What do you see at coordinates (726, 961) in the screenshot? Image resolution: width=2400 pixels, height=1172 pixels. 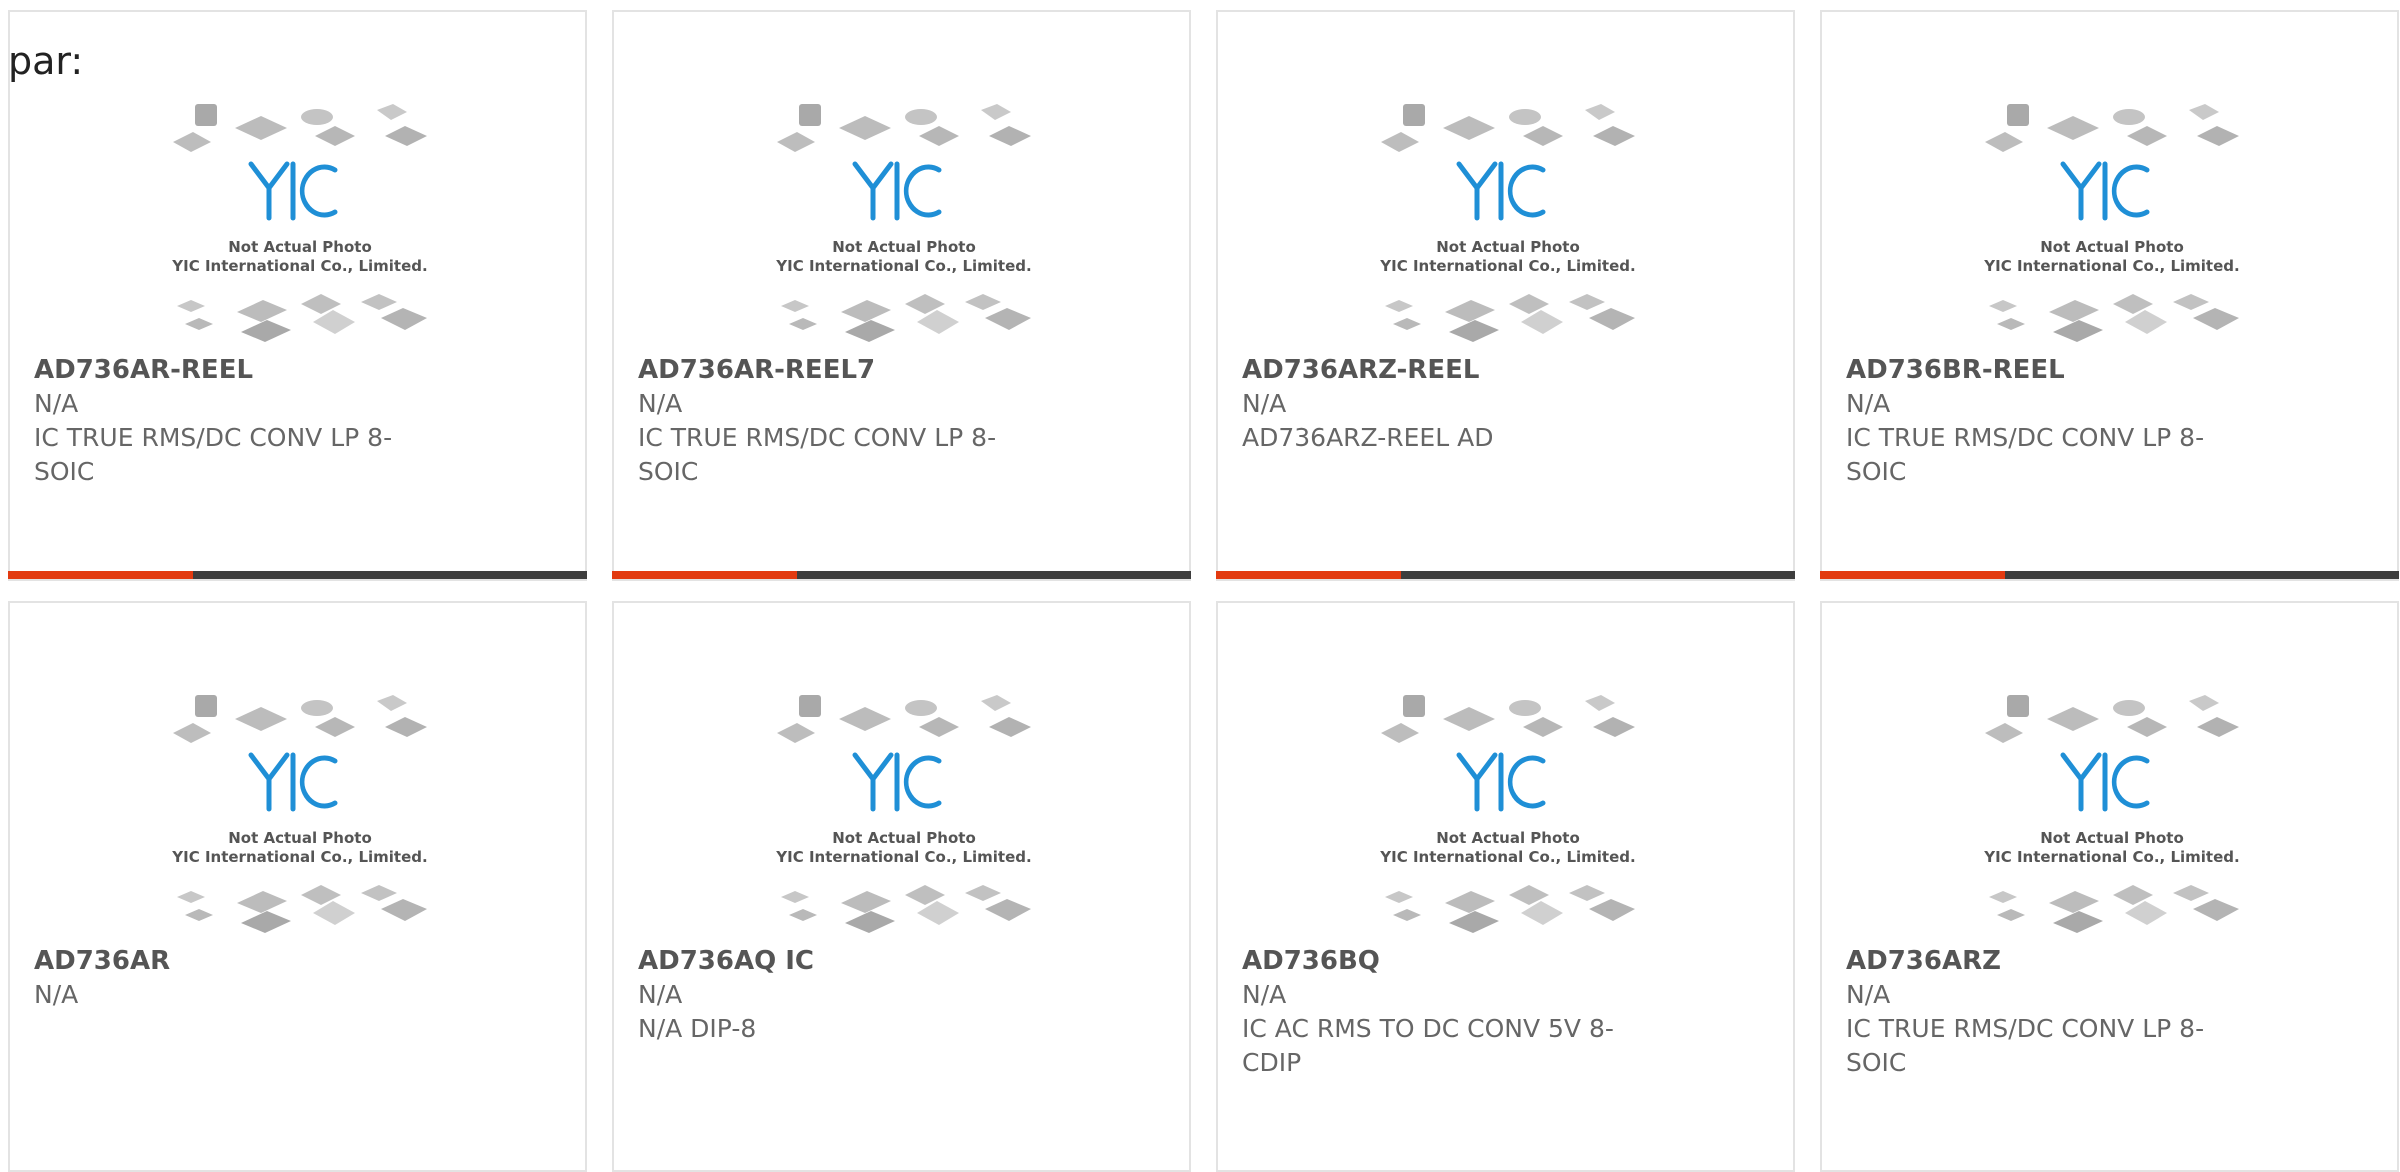 I see `product-name-link: AD736AQ IC` at bounding box center [726, 961].